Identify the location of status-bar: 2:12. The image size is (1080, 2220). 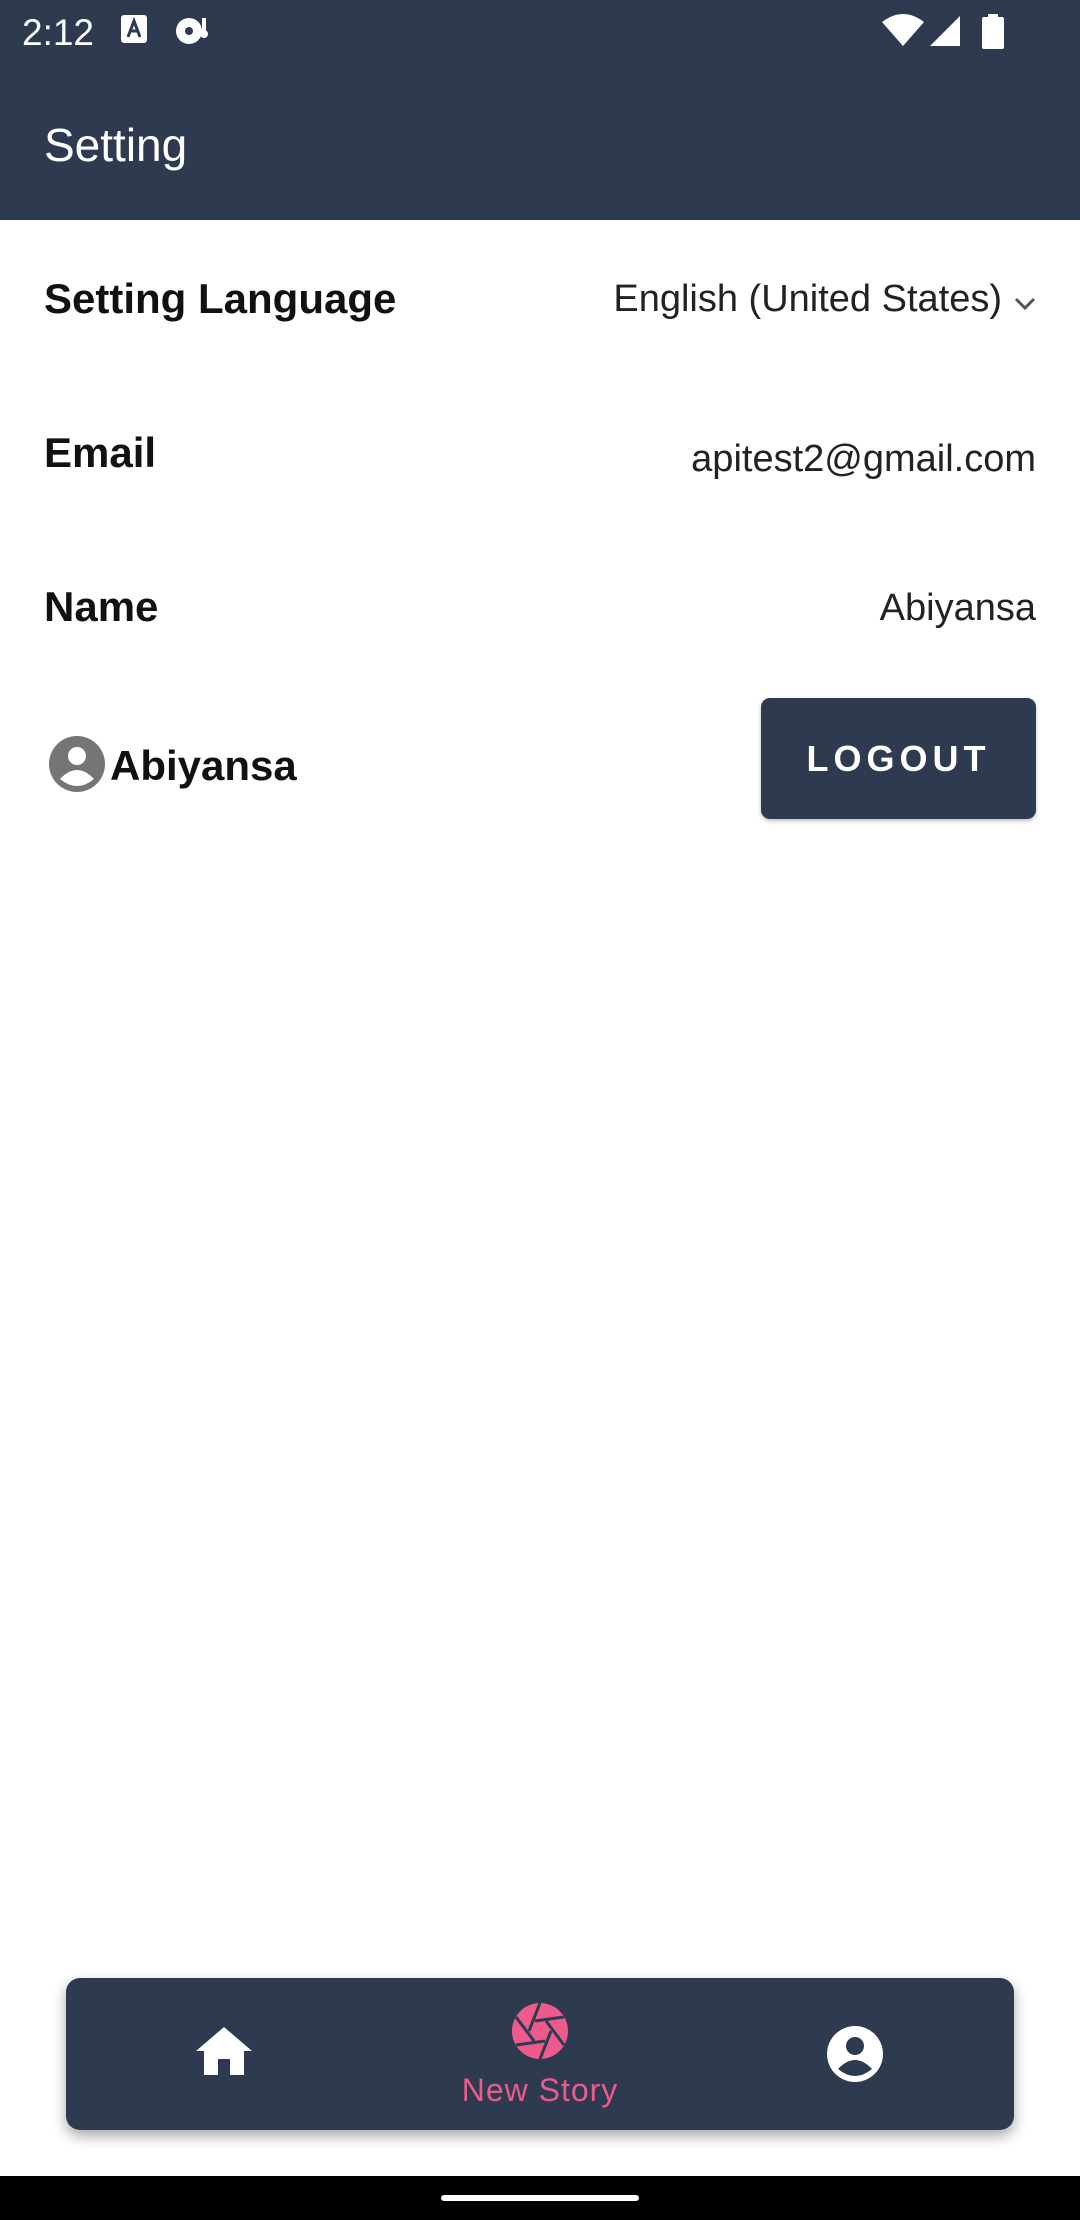
(540, 33).